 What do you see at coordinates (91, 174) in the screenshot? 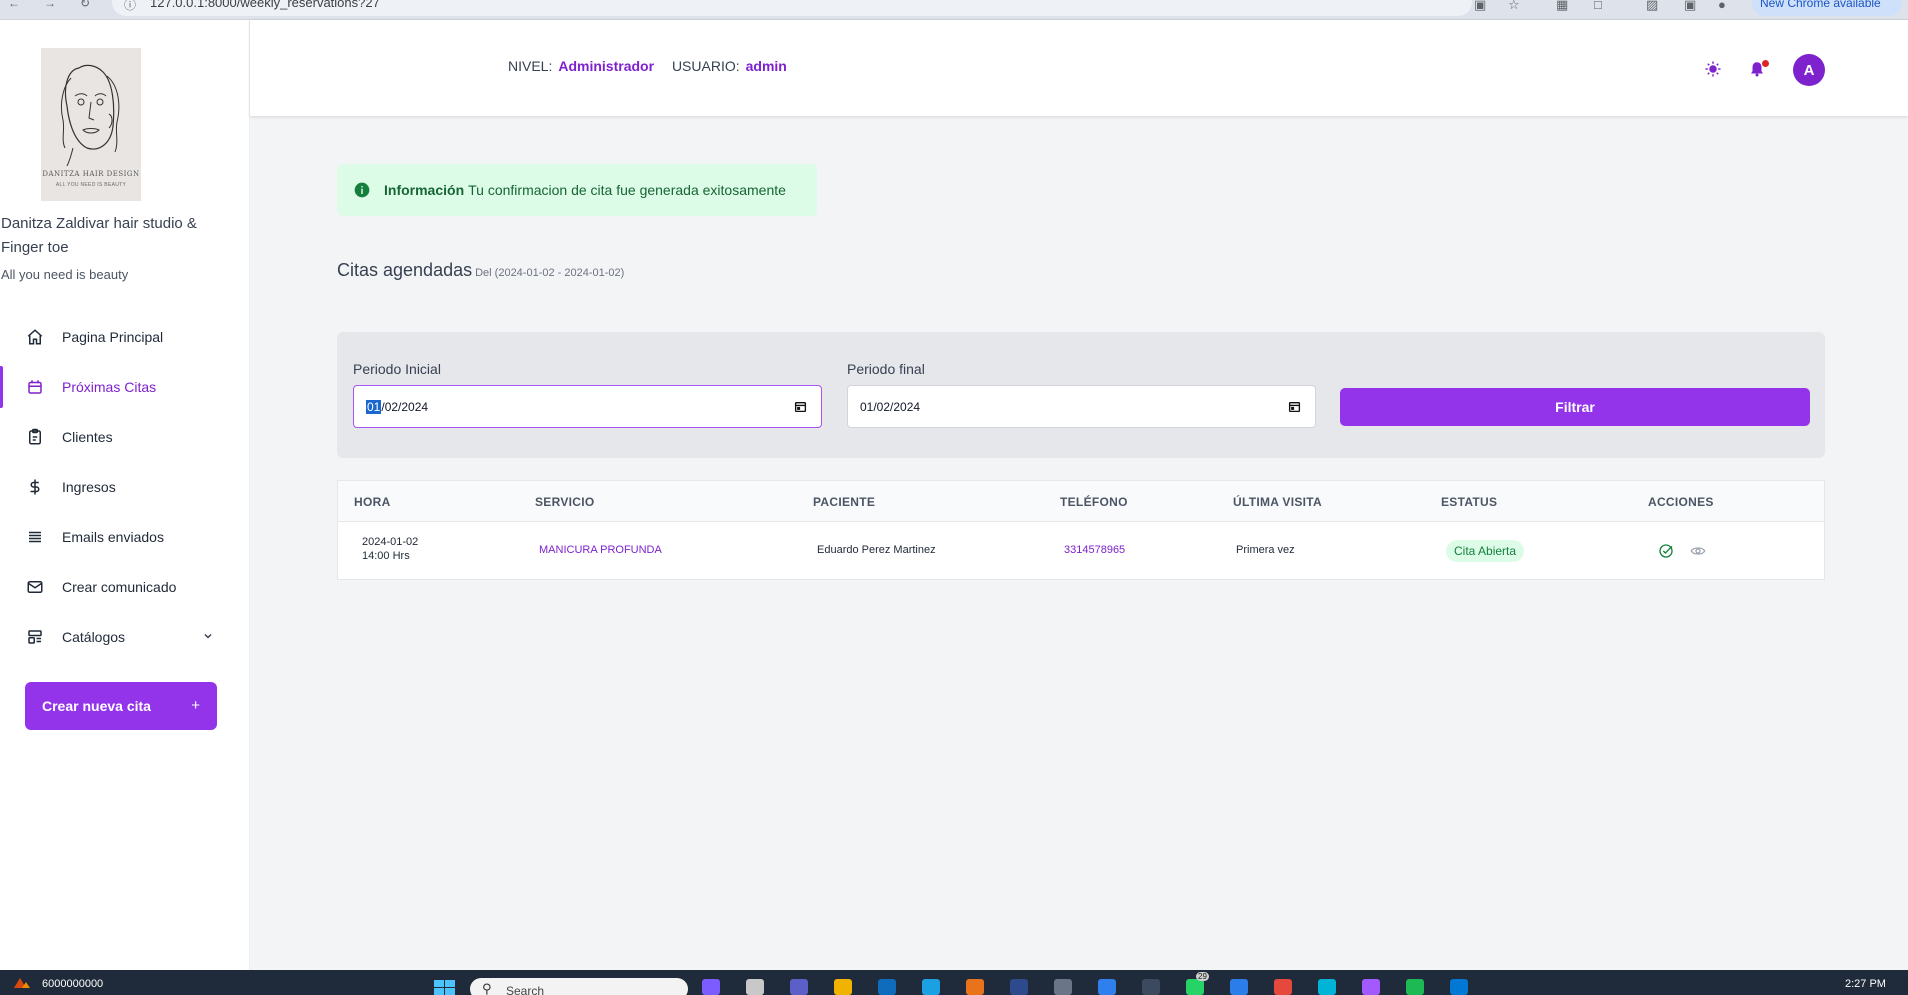
I see `logo-wordmark: DANITZA HAIR DESIGN` at bounding box center [91, 174].